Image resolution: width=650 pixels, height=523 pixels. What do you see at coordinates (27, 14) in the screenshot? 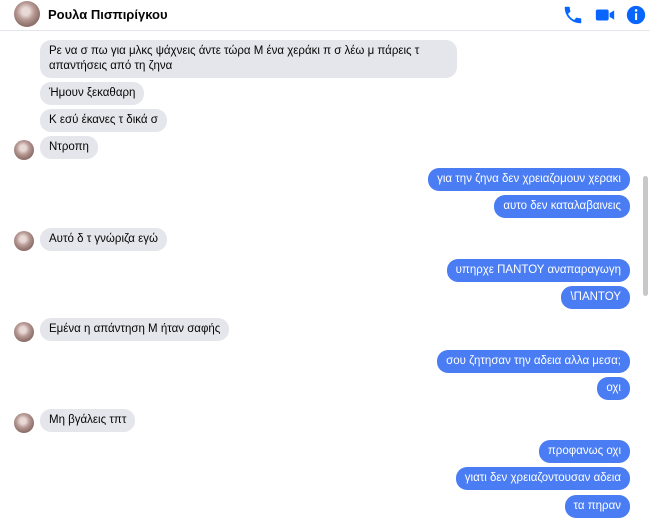
I see `contact-avatar` at bounding box center [27, 14].